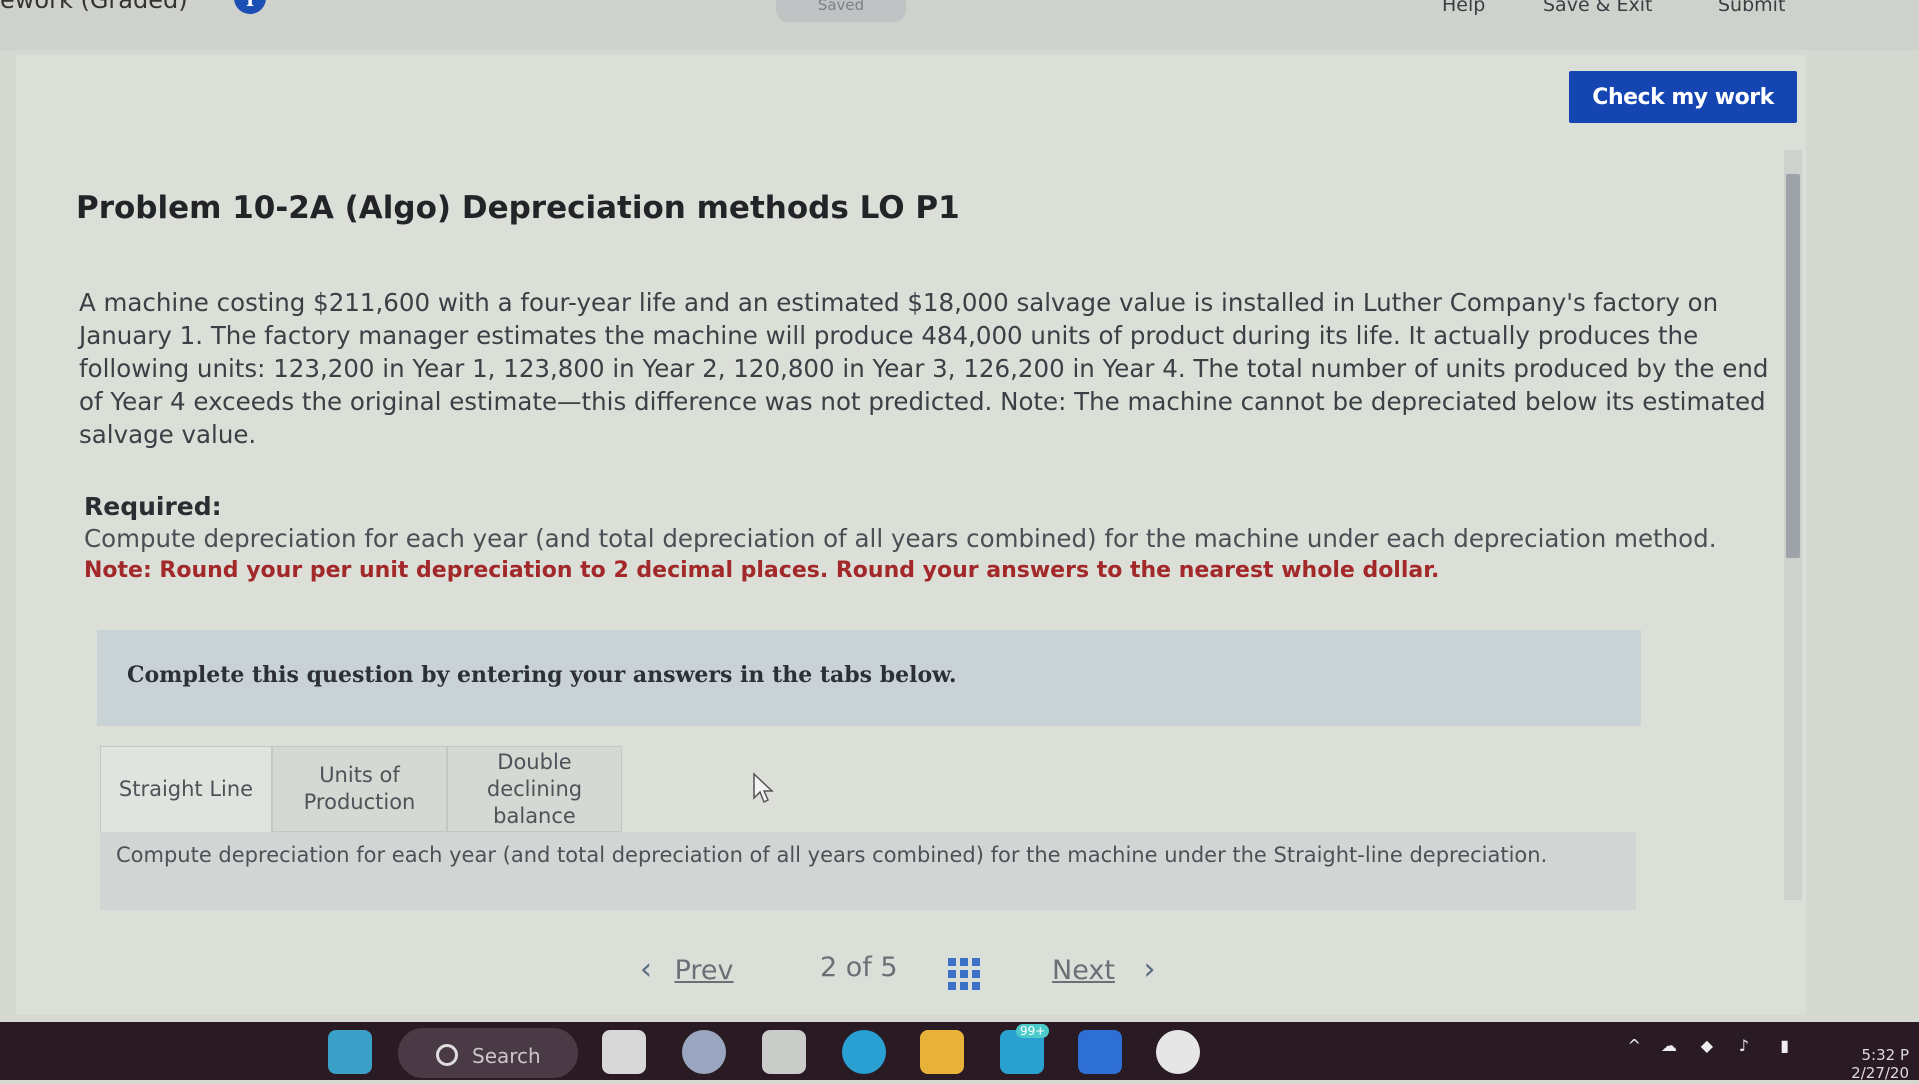  What do you see at coordinates (1793, 366) in the screenshot?
I see `scrollbar-thumb` at bounding box center [1793, 366].